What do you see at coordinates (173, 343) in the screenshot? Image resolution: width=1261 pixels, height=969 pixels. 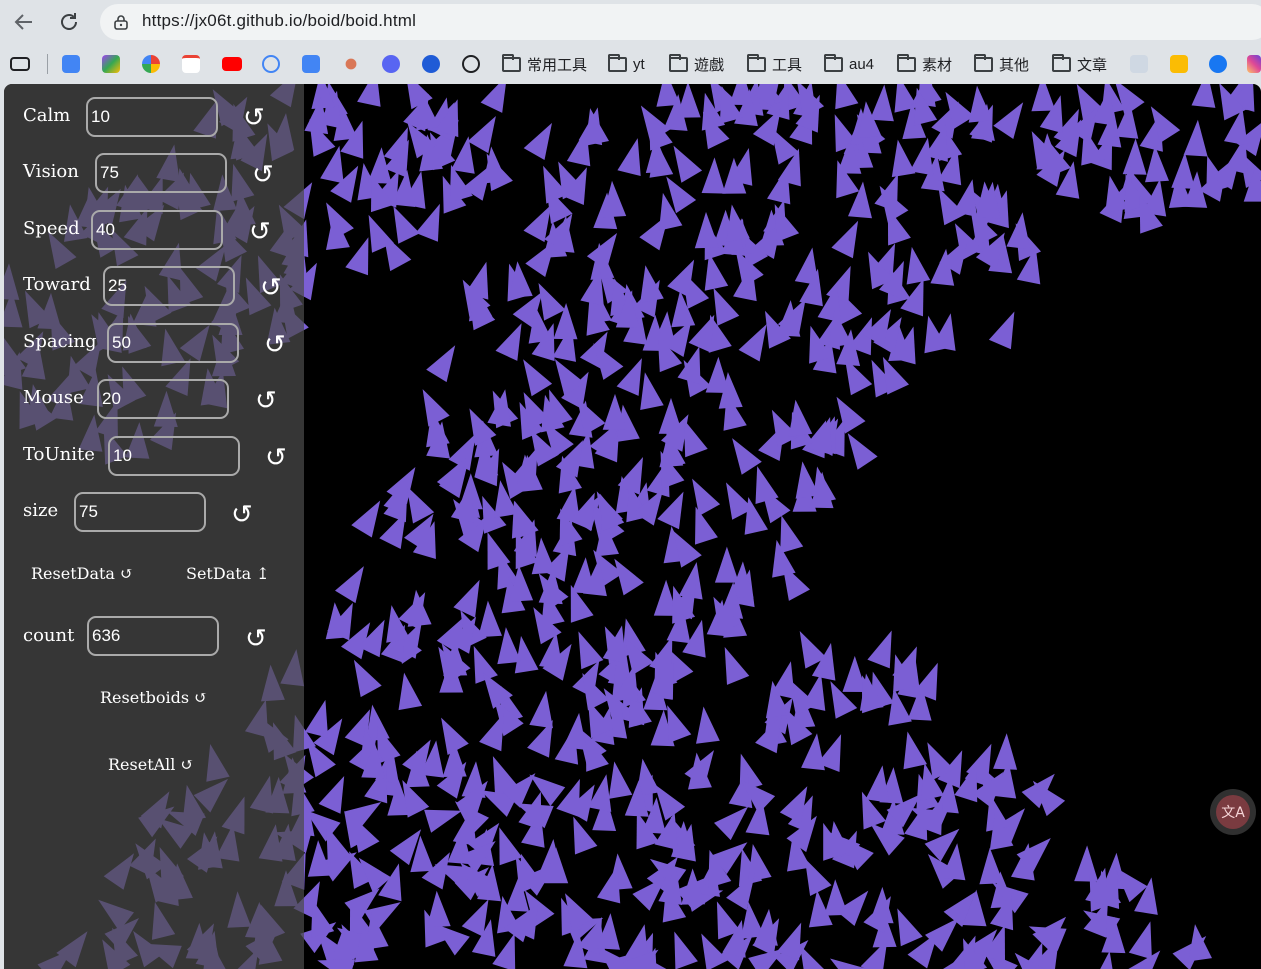 I see `spacing-input` at bounding box center [173, 343].